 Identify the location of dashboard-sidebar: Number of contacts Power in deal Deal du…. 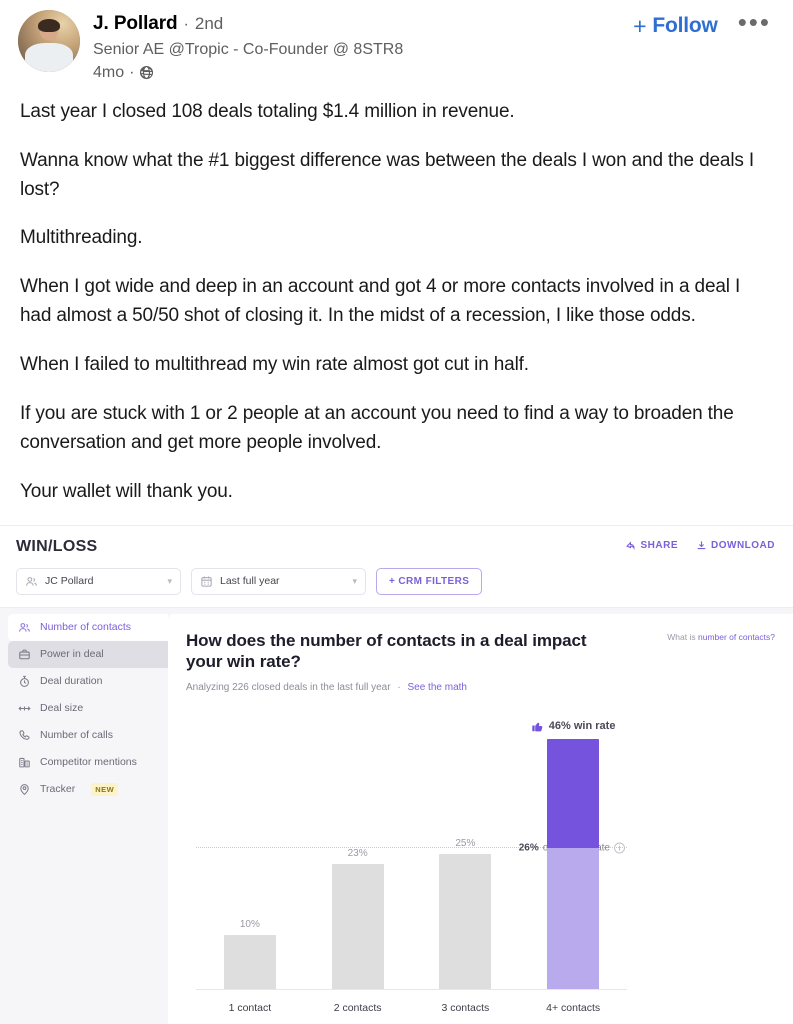
(84, 815).